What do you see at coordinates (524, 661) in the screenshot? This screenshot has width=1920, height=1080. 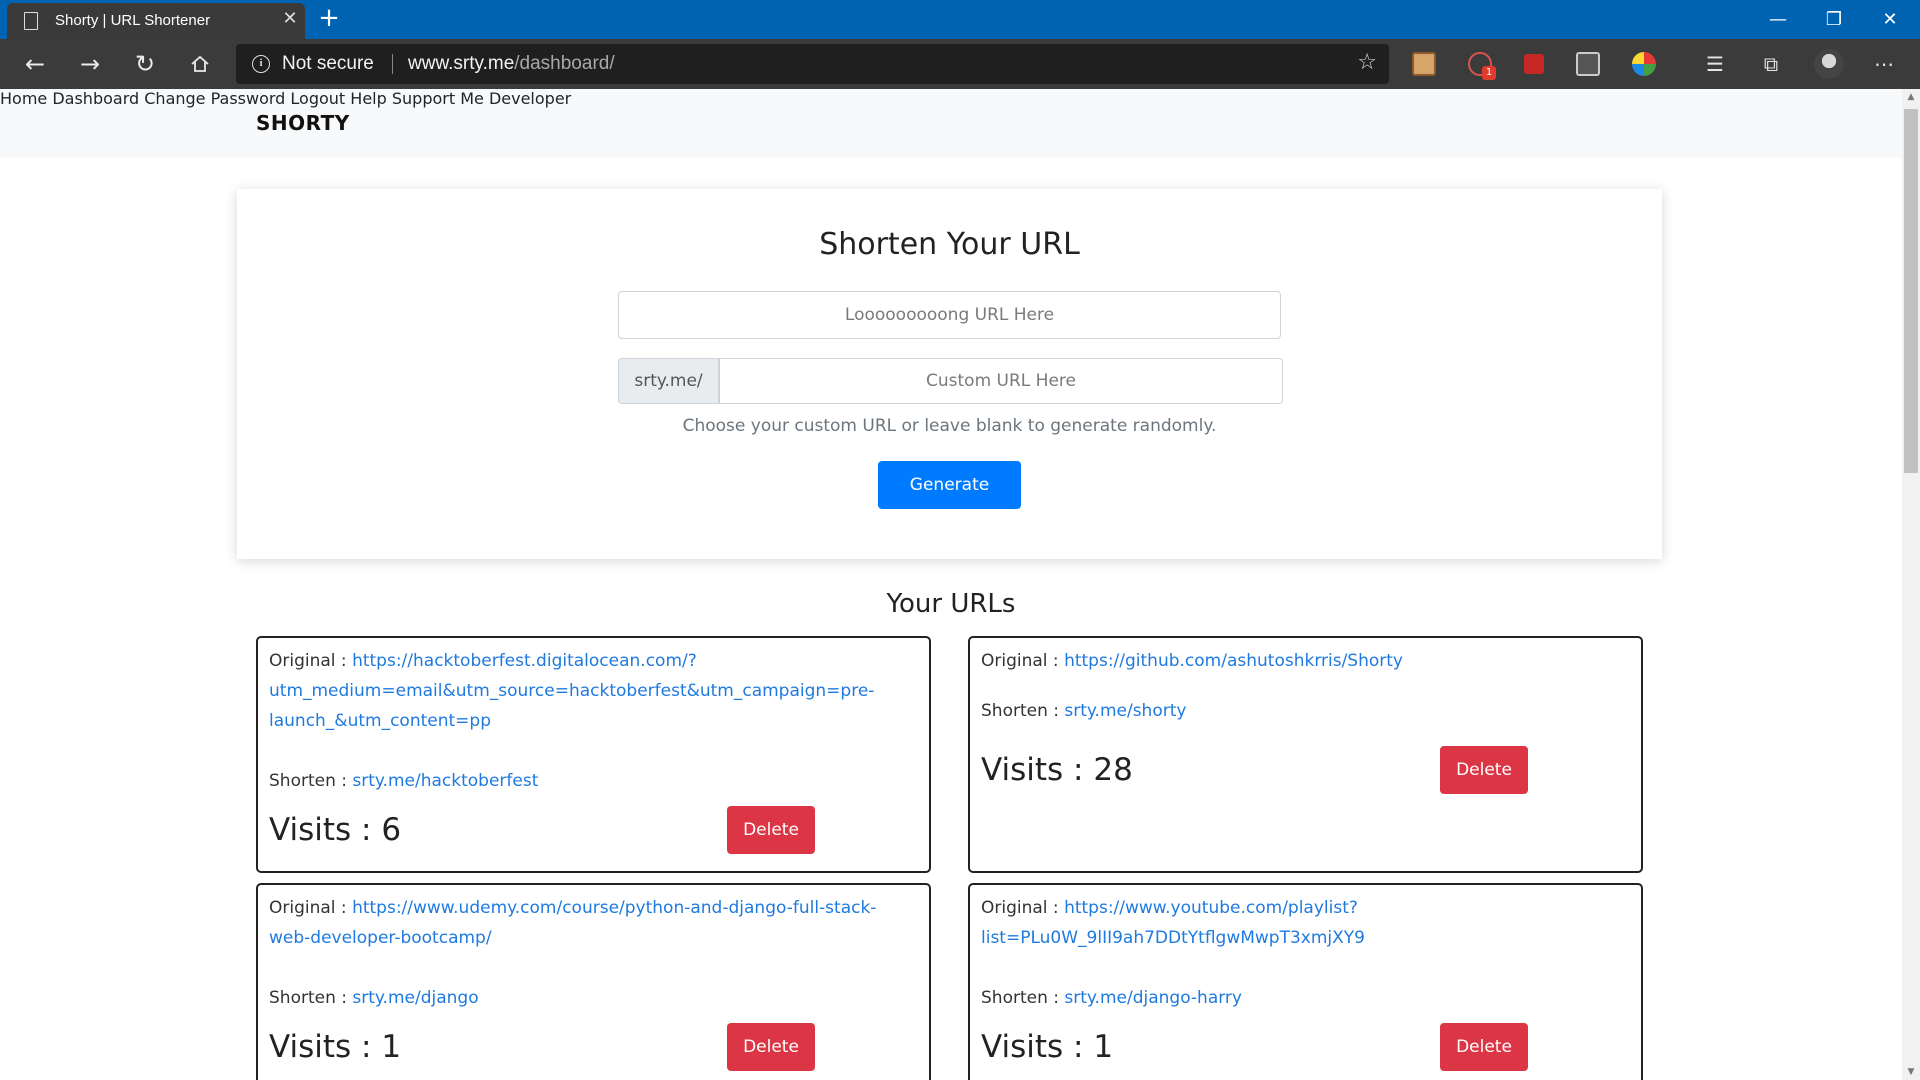 I see `original-link-line: https://hacktoberfest.digitalocean.com/?` at bounding box center [524, 661].